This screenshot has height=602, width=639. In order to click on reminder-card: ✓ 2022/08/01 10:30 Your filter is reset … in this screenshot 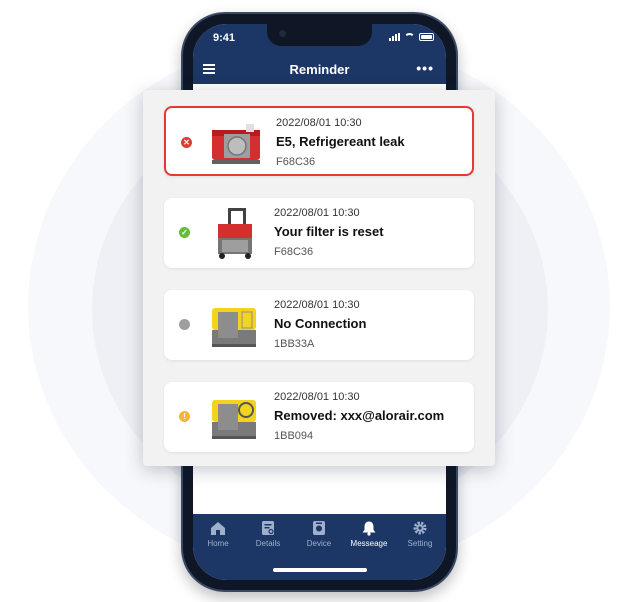, I will do `click(319, 233)`.